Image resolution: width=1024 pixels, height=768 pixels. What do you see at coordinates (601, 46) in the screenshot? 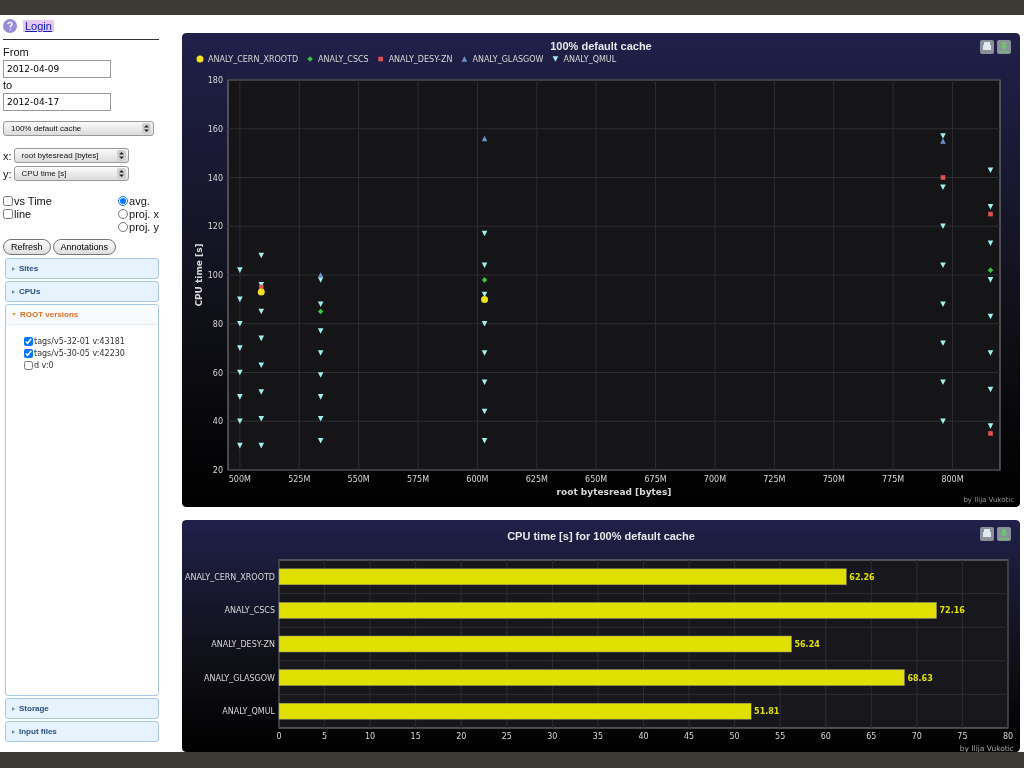
I see `chart-title: 100% default cache` at bounding box center [601, 46].